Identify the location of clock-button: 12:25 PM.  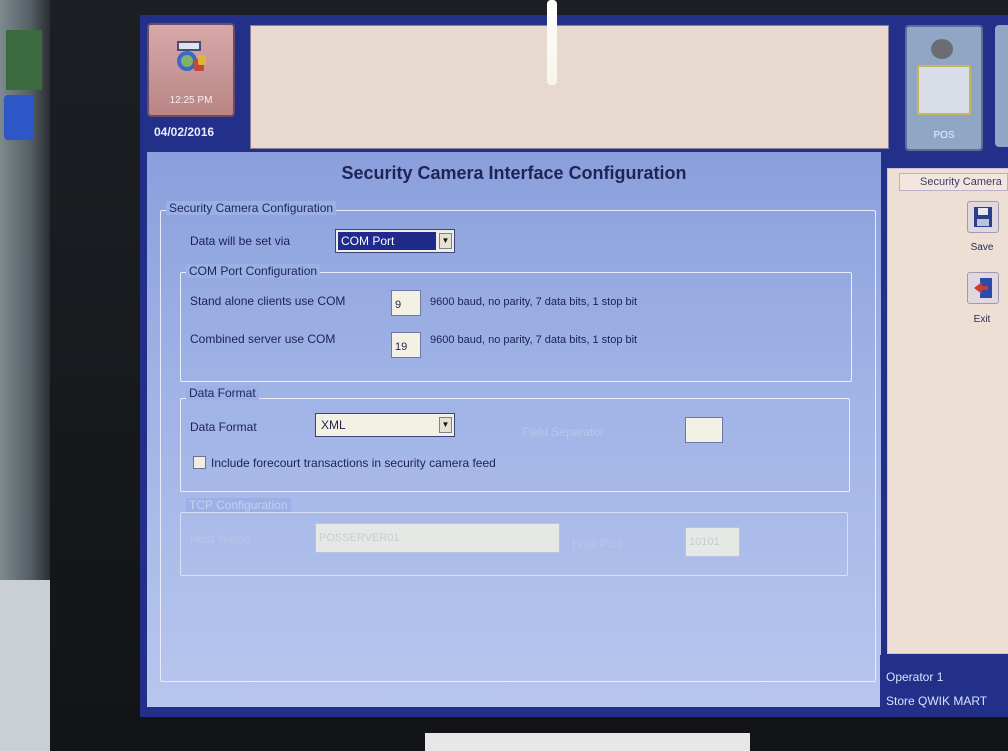
(191, 70).